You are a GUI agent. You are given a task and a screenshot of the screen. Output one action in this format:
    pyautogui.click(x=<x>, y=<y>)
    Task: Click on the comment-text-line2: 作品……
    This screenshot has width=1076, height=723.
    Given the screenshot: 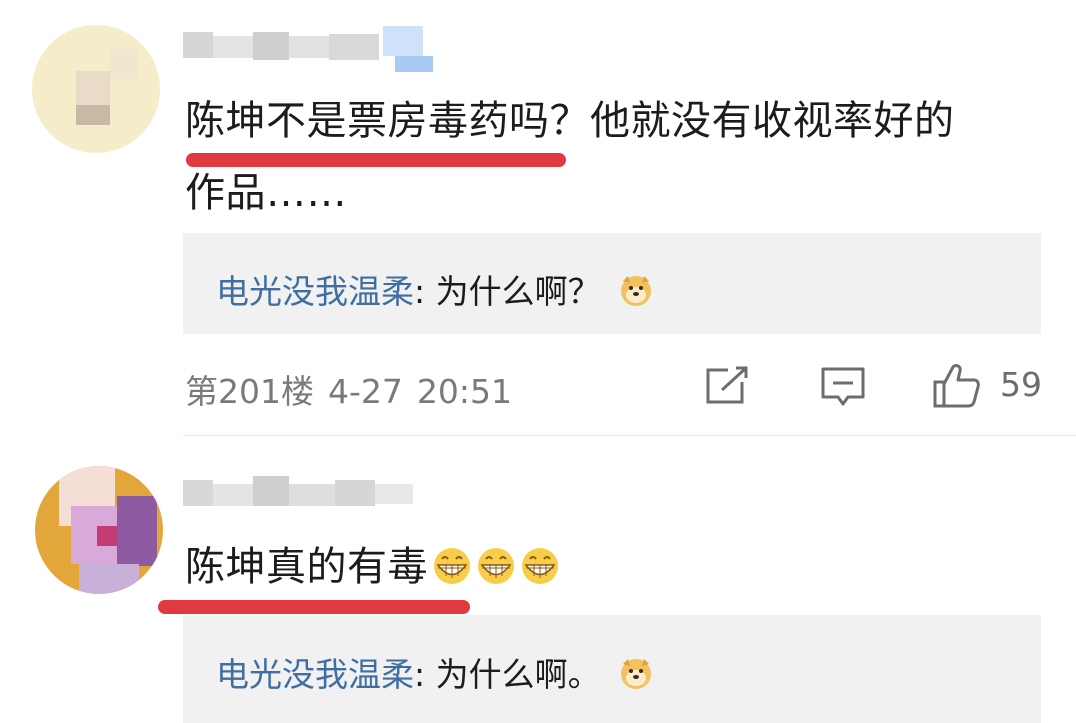 What is the action you would take?
    pyautogui.click(x=266, y=193)
    